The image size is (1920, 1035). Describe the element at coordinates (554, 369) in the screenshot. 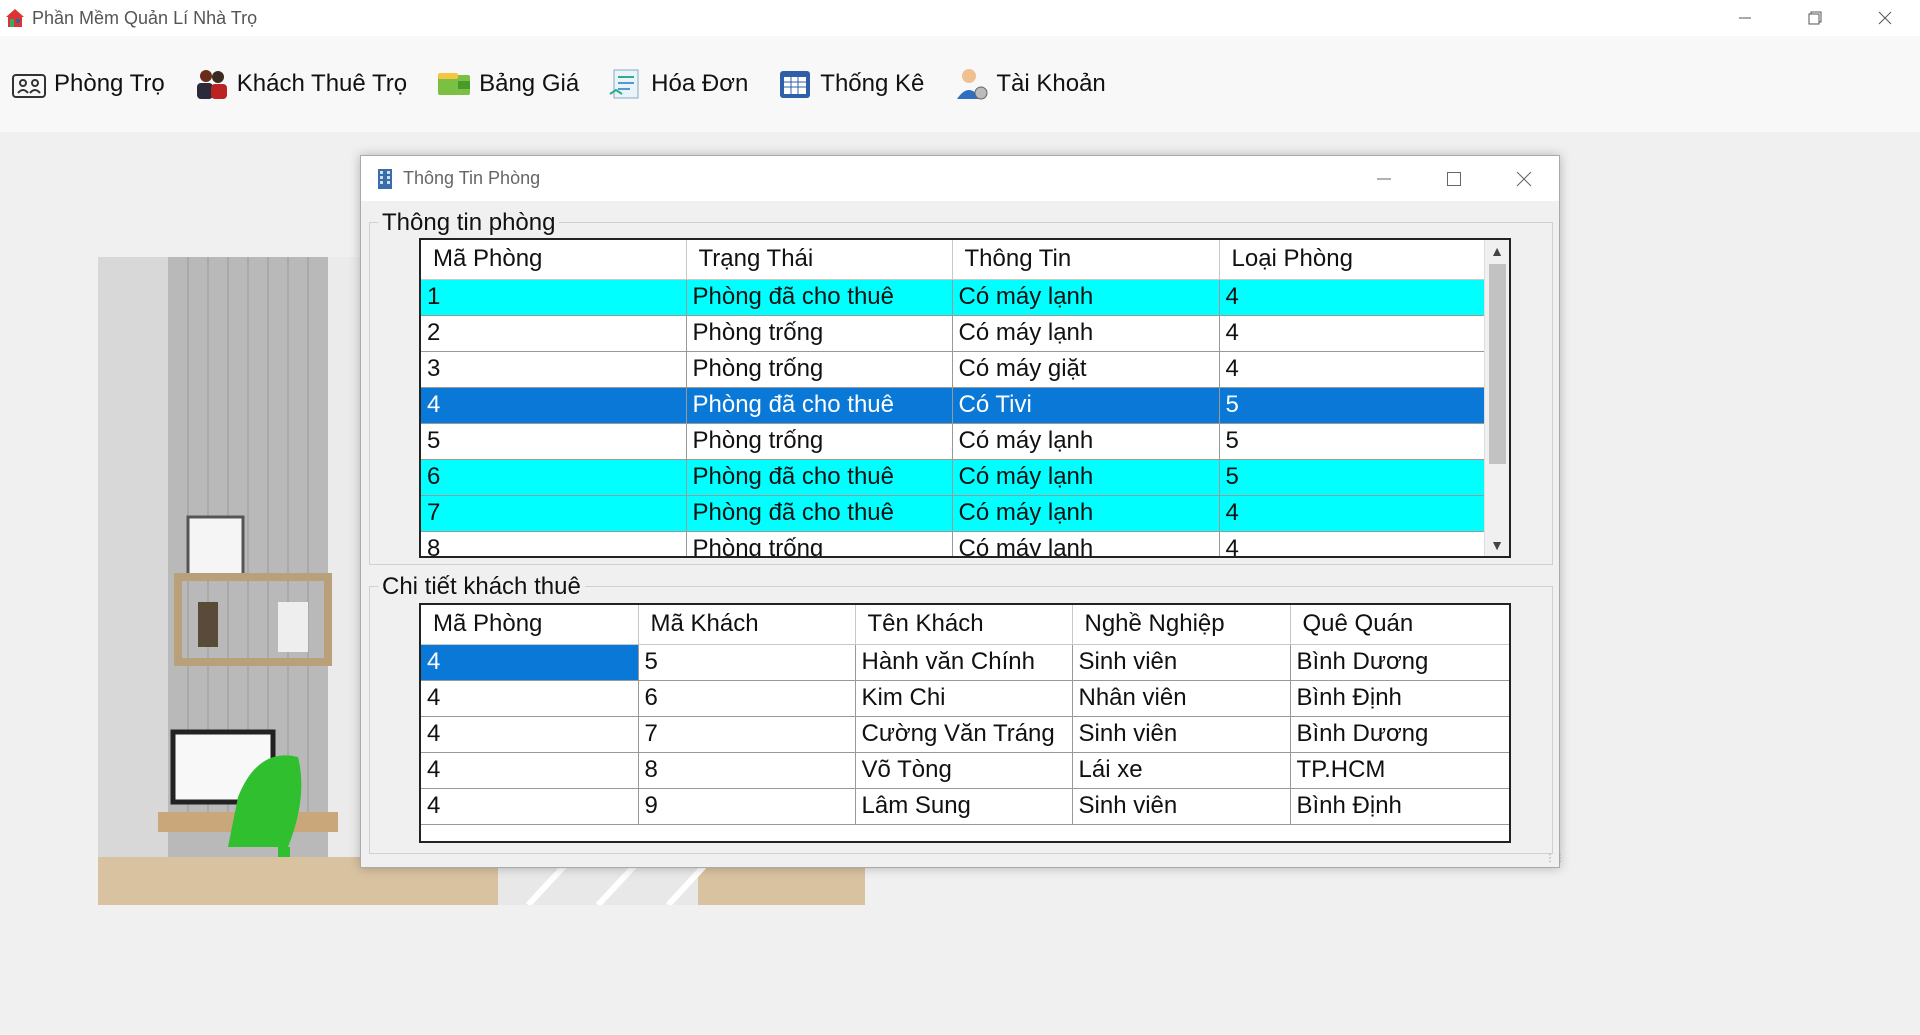

I see `cell-room-id: 3` at that location.